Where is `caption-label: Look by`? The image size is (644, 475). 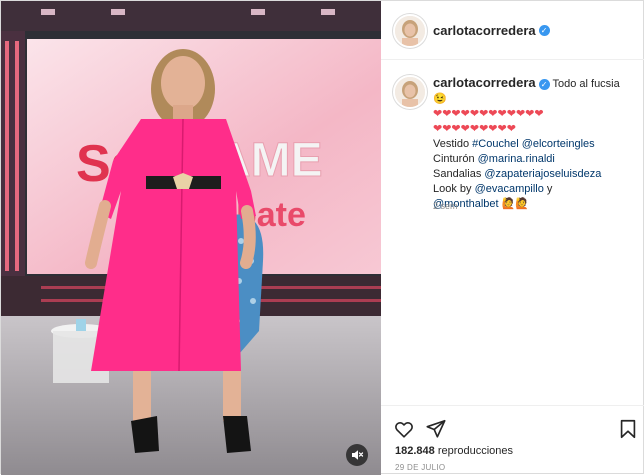 caption-label: Look by is located at coordinates (452, 189).